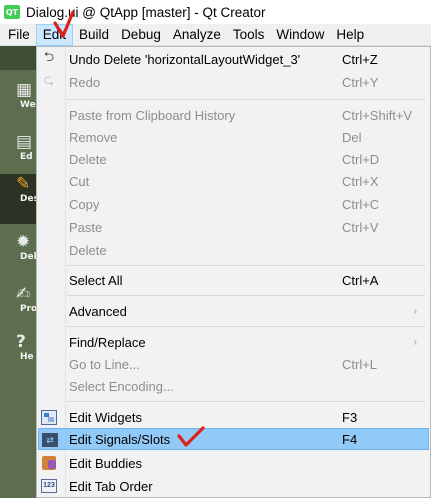  I want to click on menu-item-delete: Delete Ctrl+D, so click(233, 159).